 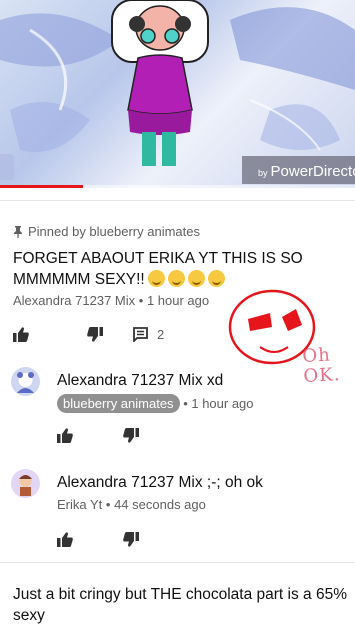 I want to click on video-watermark: by PowerDirecto, so click(x=298, y=170).